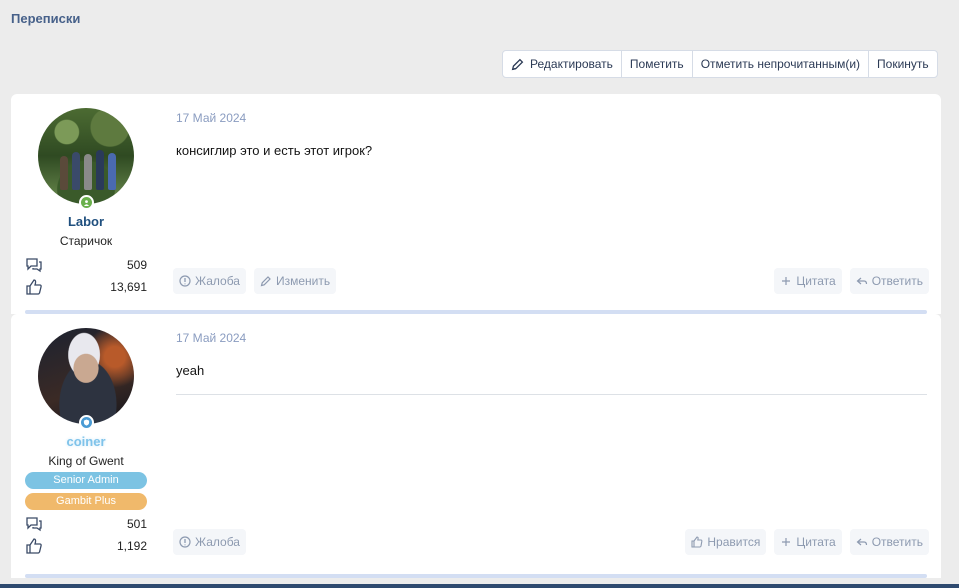  I want to click on user-banner-gambit-plus: Gambit Plus, so click(86, 501).